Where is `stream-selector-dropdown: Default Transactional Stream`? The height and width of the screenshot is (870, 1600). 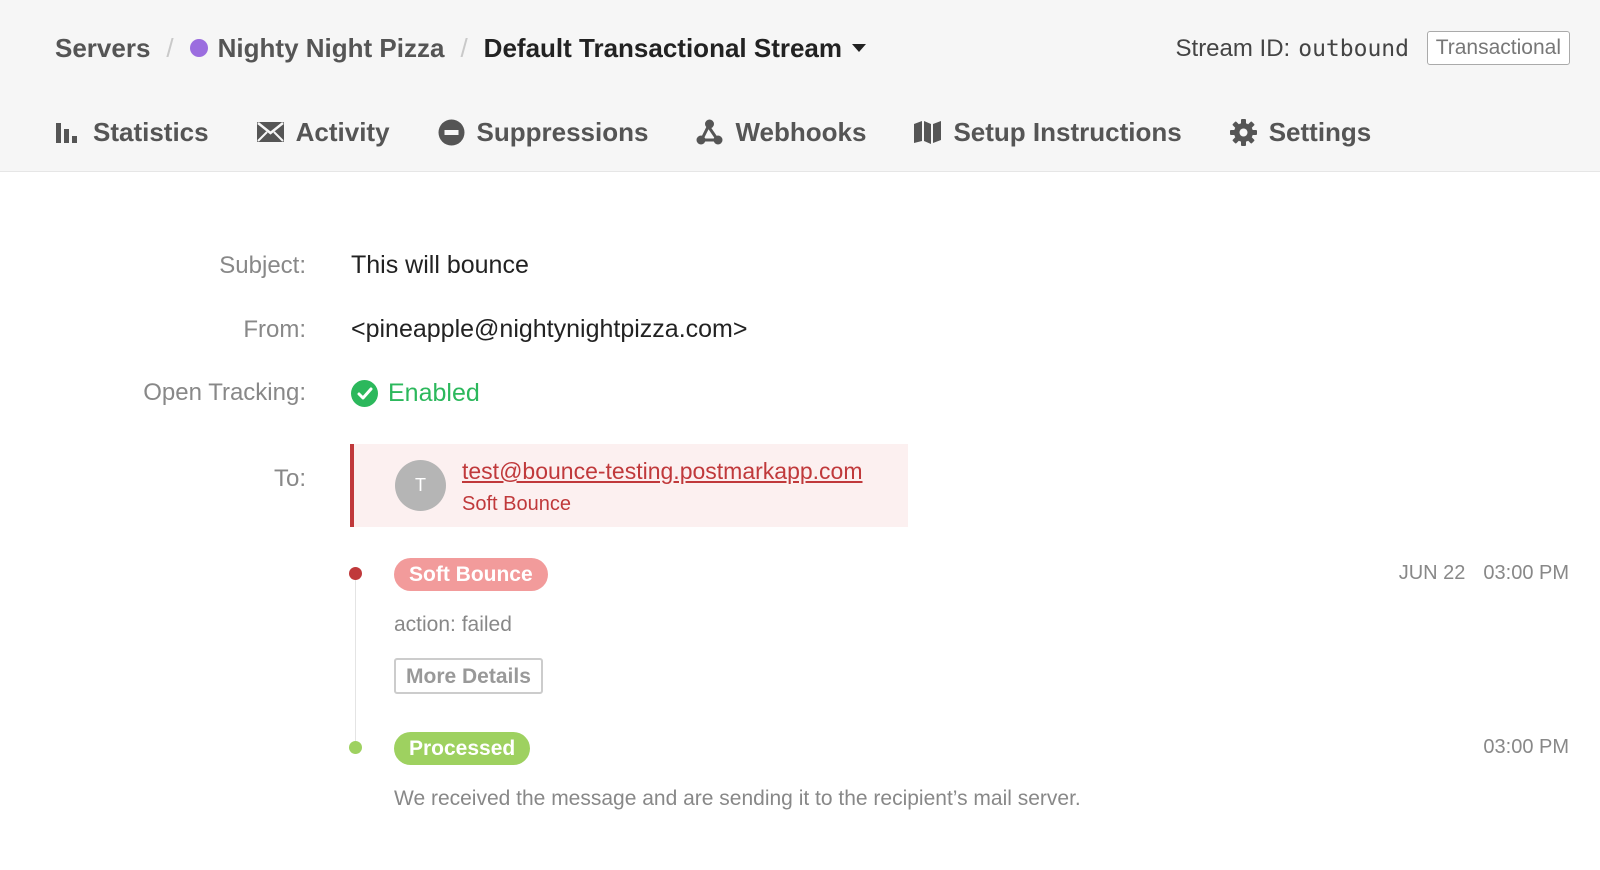
stream-selector-dropdown: Default Transactional Stream is located at coordinates (675, 48).